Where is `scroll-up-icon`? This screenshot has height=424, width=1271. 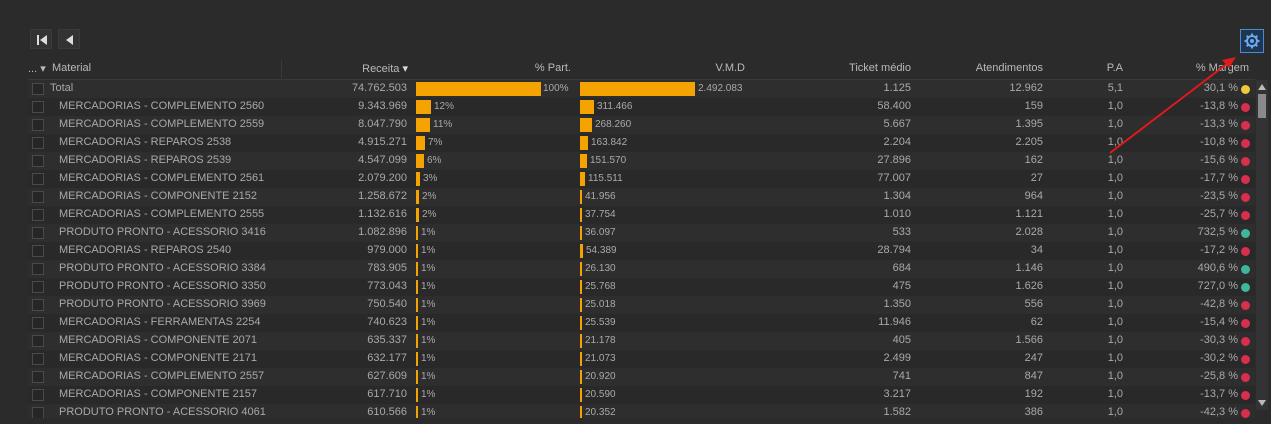
scroll-up-icon is located at coordinates (1262, 87).